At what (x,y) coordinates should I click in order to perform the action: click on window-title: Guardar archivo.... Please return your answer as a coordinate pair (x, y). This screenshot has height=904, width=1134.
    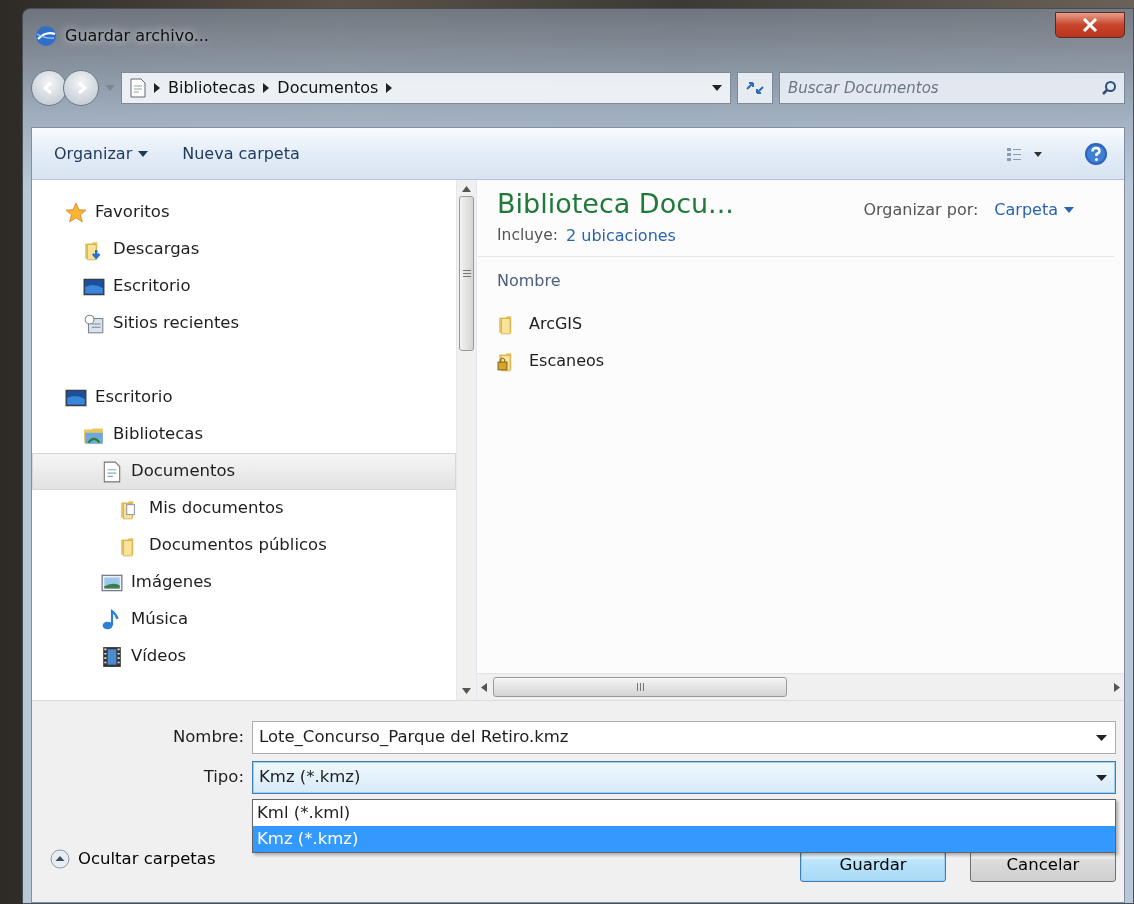
    Looking at the image, I should click on (137, 36).